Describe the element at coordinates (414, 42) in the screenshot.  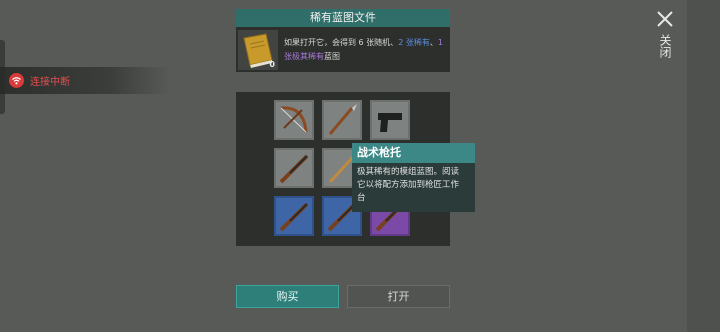
I see `rare-count-text: 2 张稀有` at that location.